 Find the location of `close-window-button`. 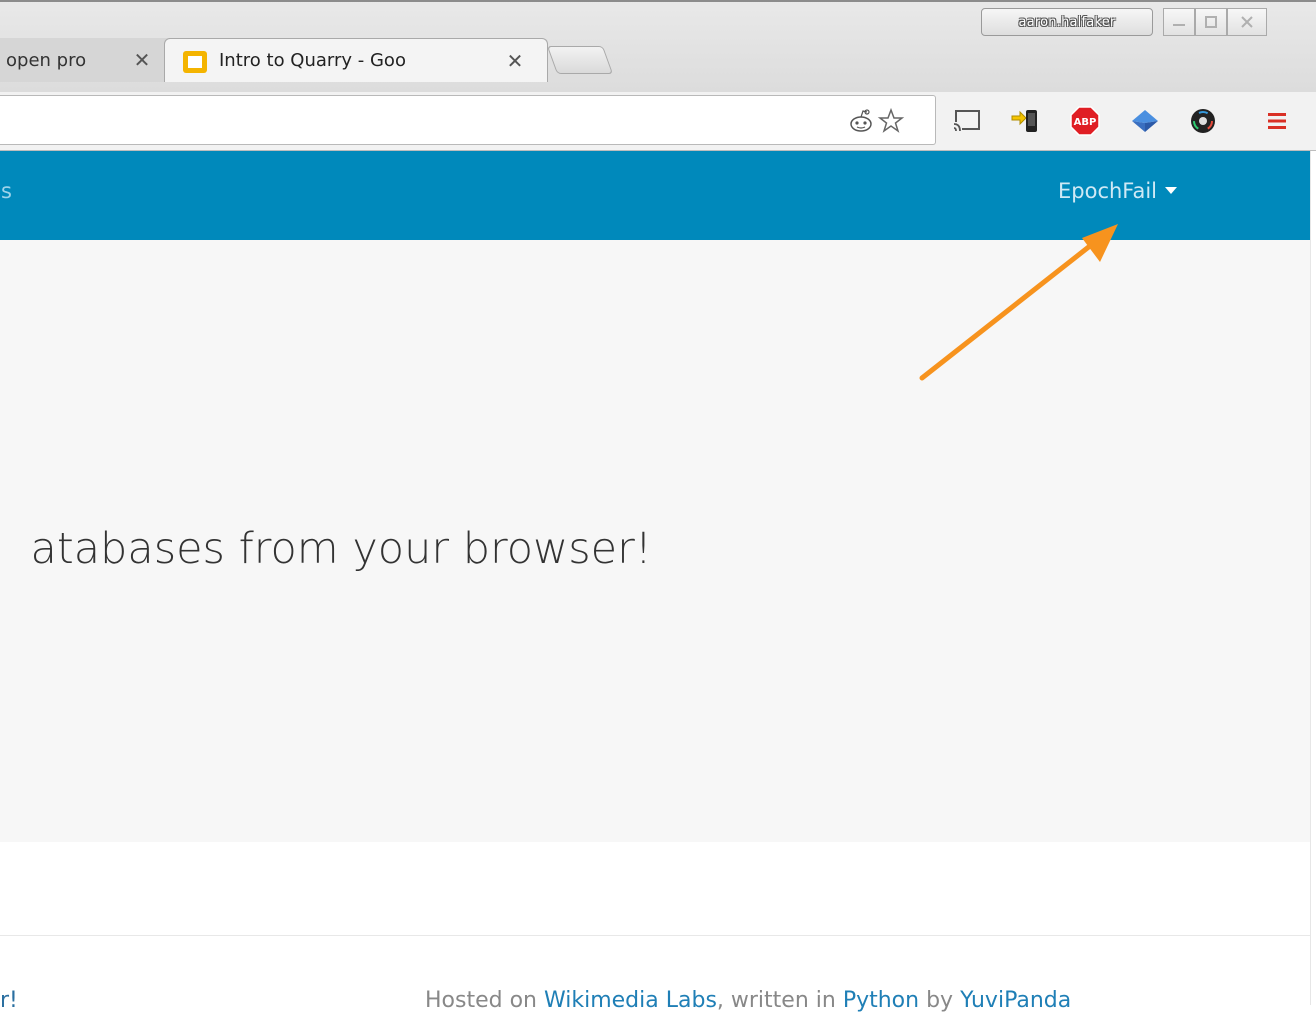

close-window-button is located at coordinates (1247, 22).